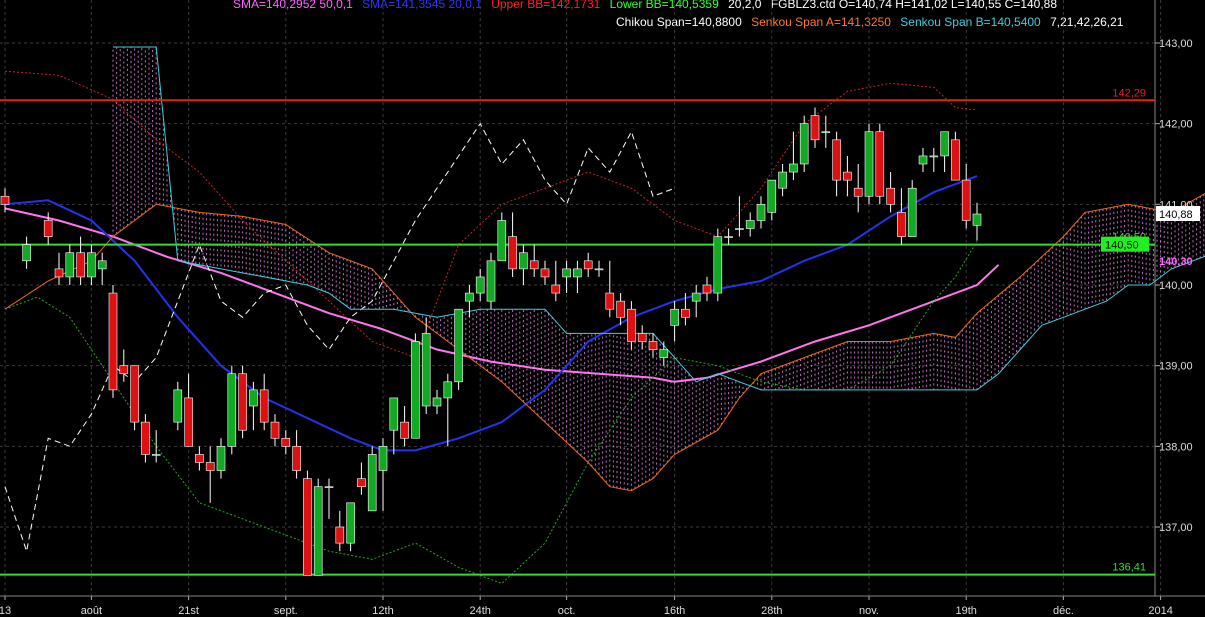 The image size is (1205, 617). Describe the element at coordinates (5, 611) in the screenshot. I see `x-tick-label: 13` at that location.